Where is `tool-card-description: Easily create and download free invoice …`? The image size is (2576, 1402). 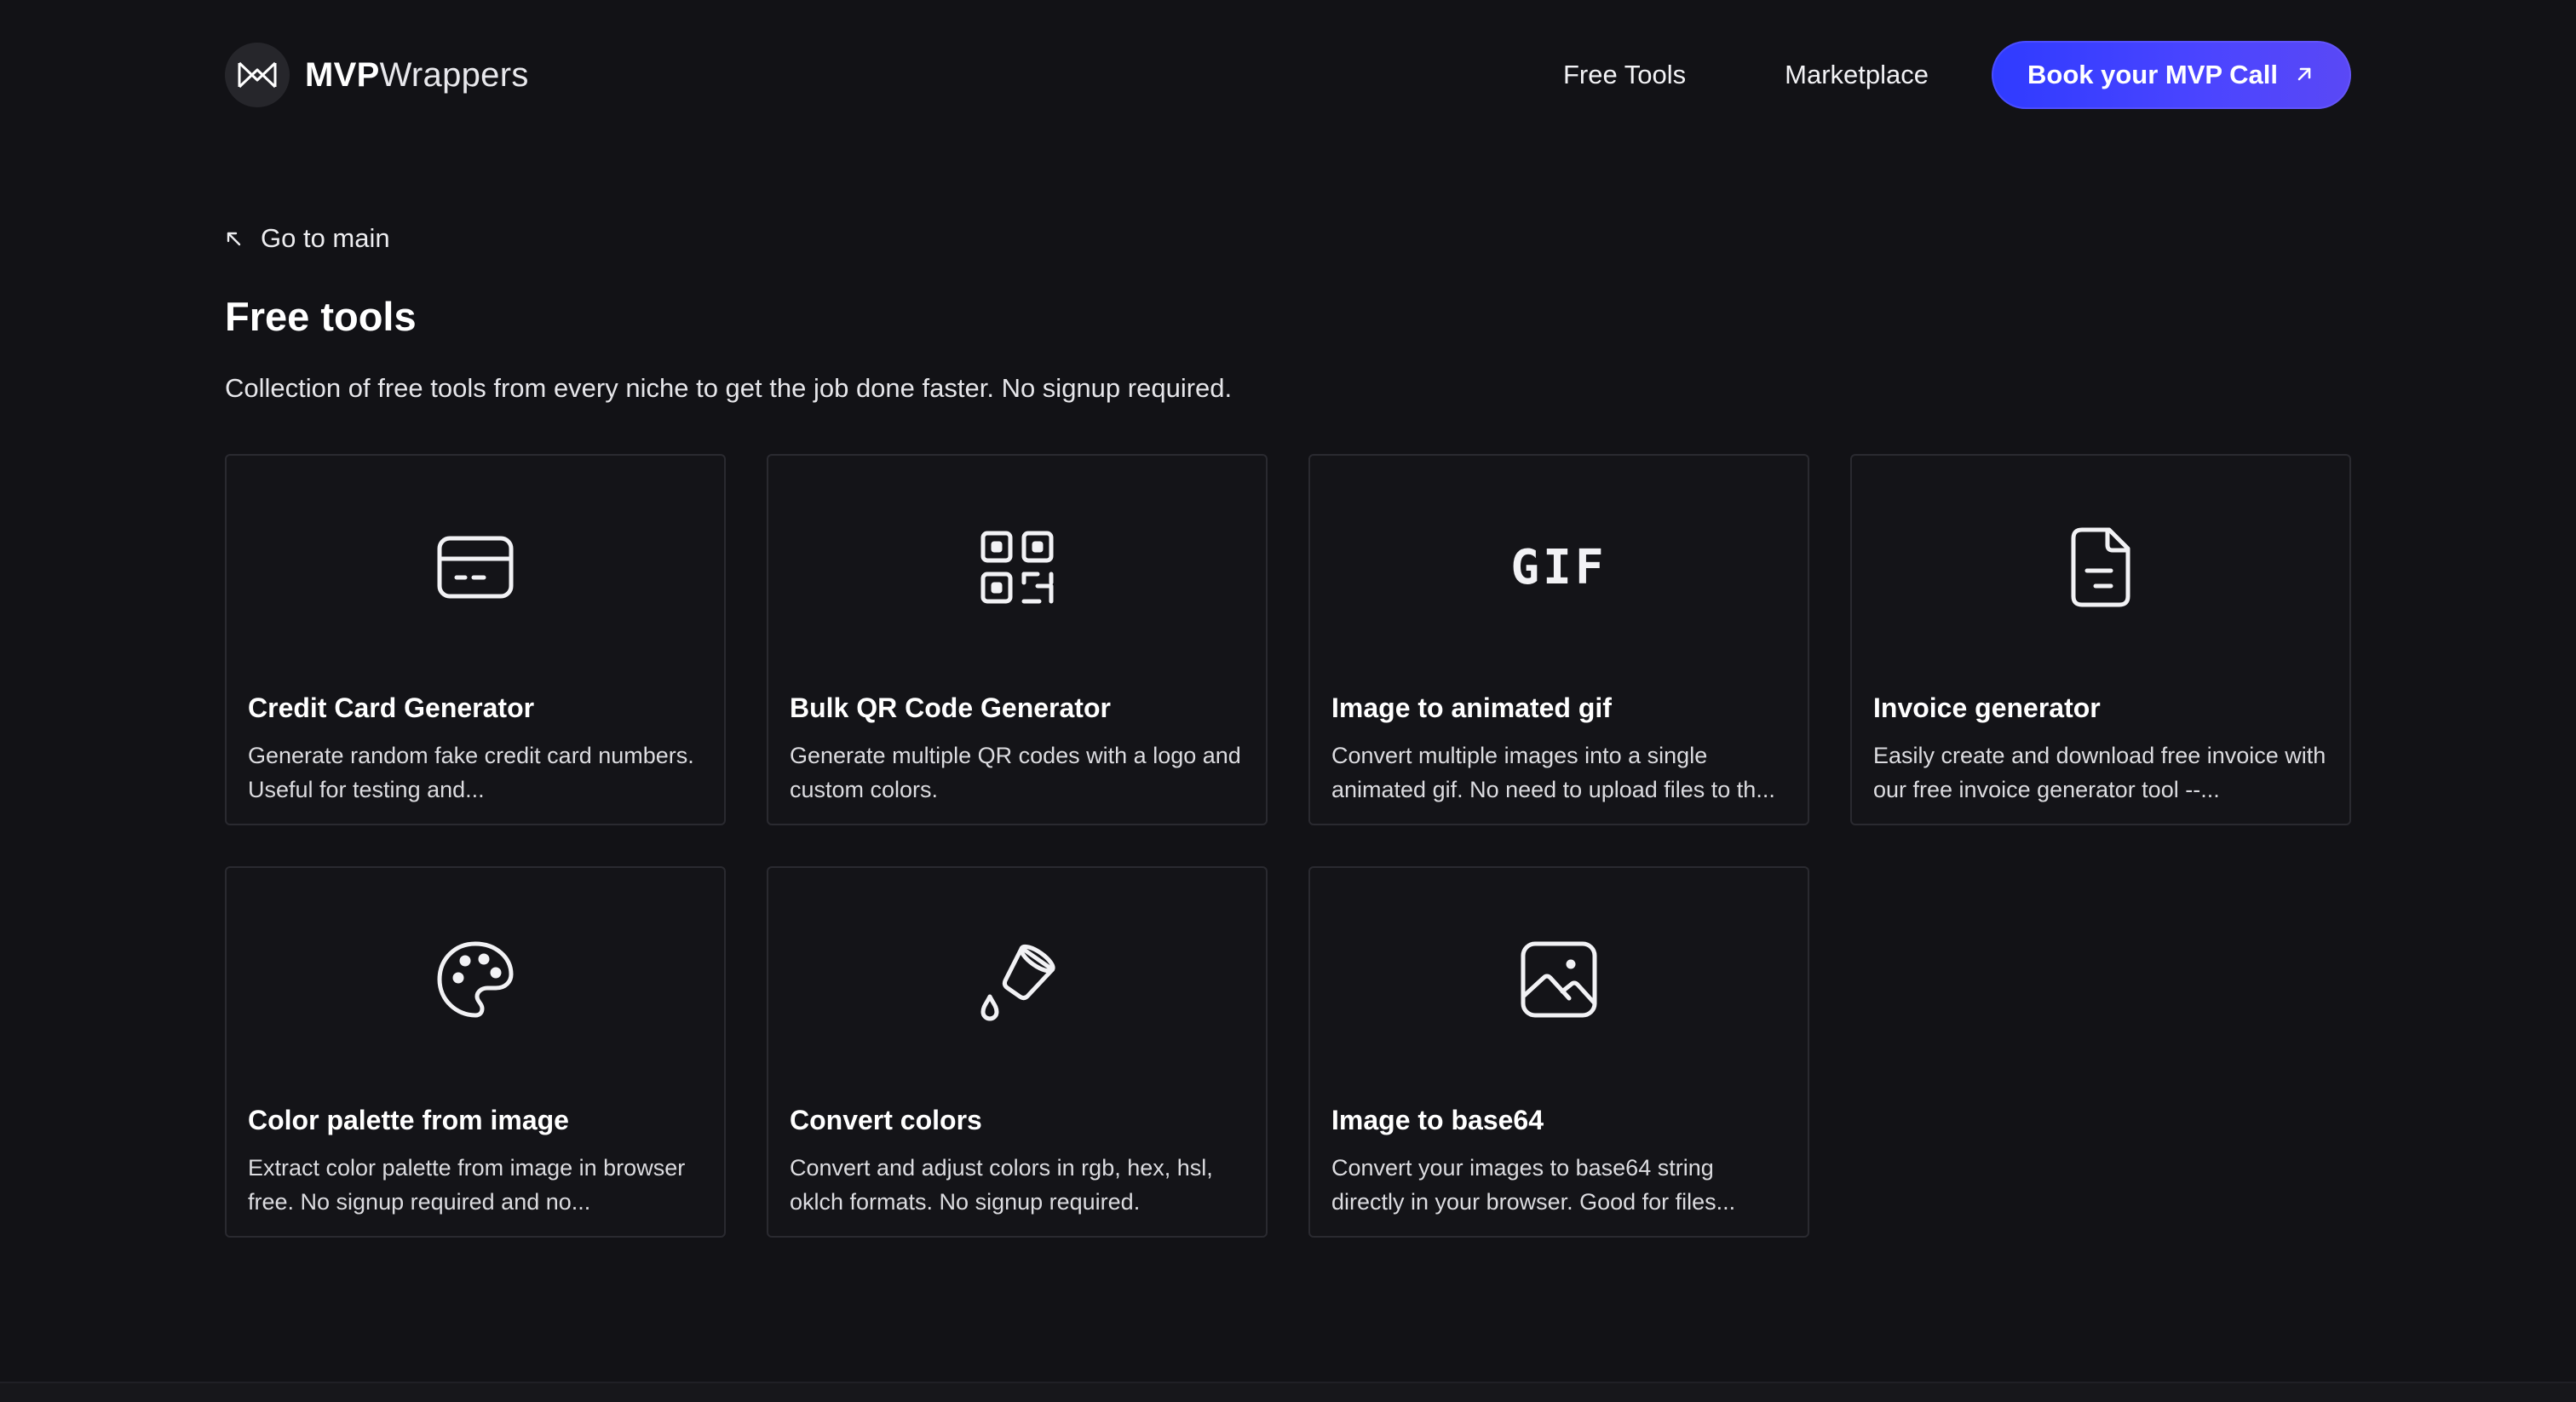 tool-card-description: Easily create and download free invoice … is located at coordinates (2100, 772).